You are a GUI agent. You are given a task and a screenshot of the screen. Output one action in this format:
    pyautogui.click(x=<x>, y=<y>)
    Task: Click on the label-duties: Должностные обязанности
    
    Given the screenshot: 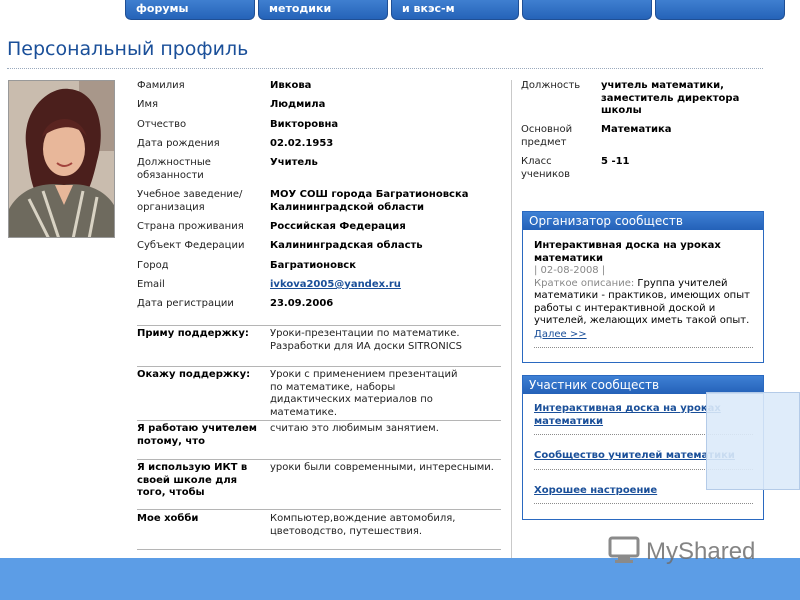 What is the action you would take?
    pyautogui.click(x=174, y=169)
    